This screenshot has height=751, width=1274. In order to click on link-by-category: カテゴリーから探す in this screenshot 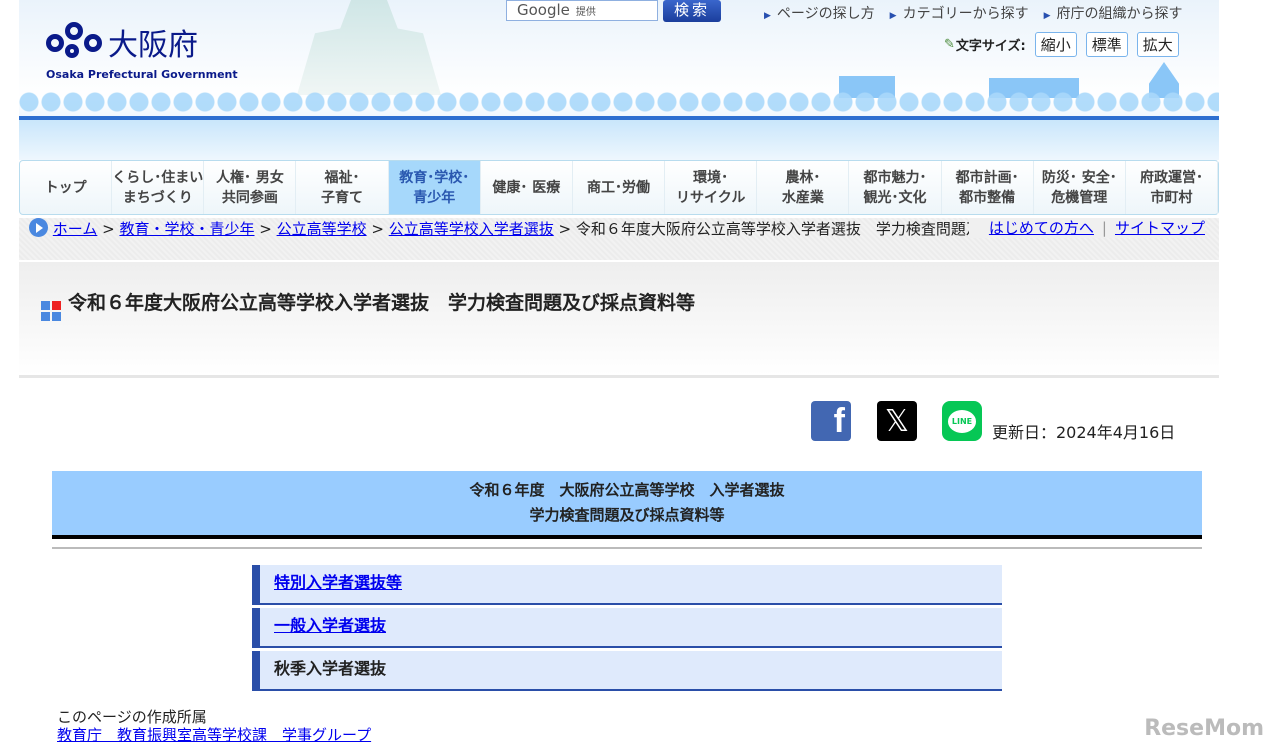, I will do `click(959, 13)`.